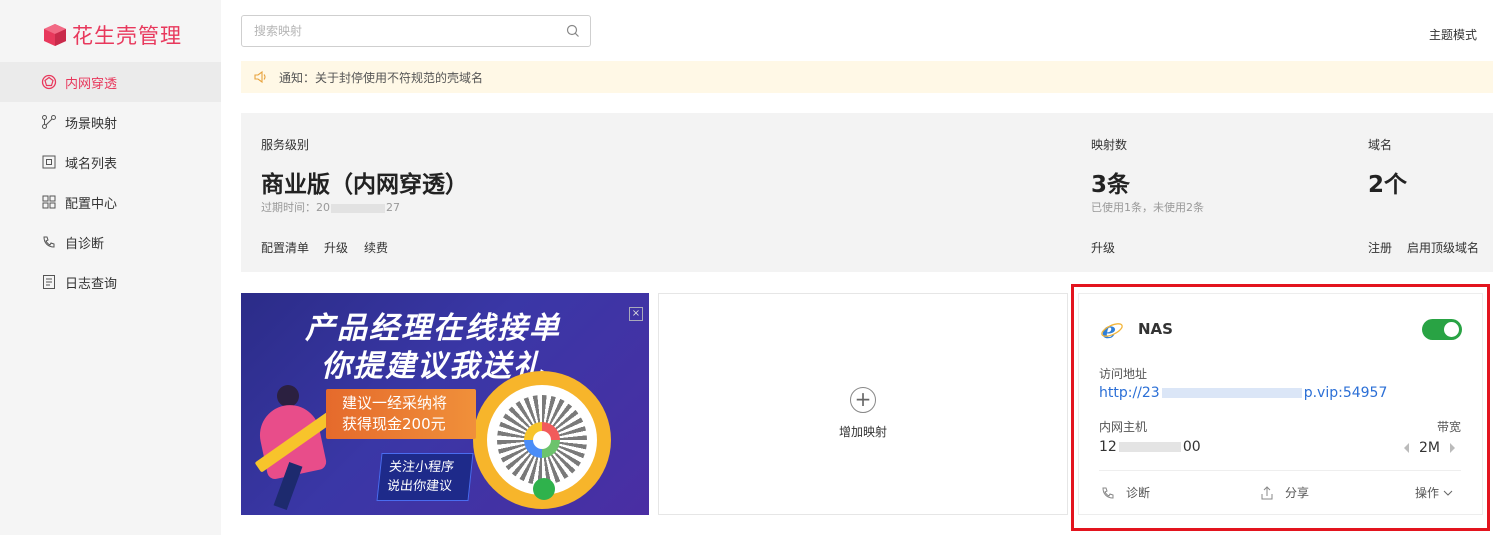  Describe the element at coordinates (49, 202) in the screenshot. I see `grid-icon` at that location.